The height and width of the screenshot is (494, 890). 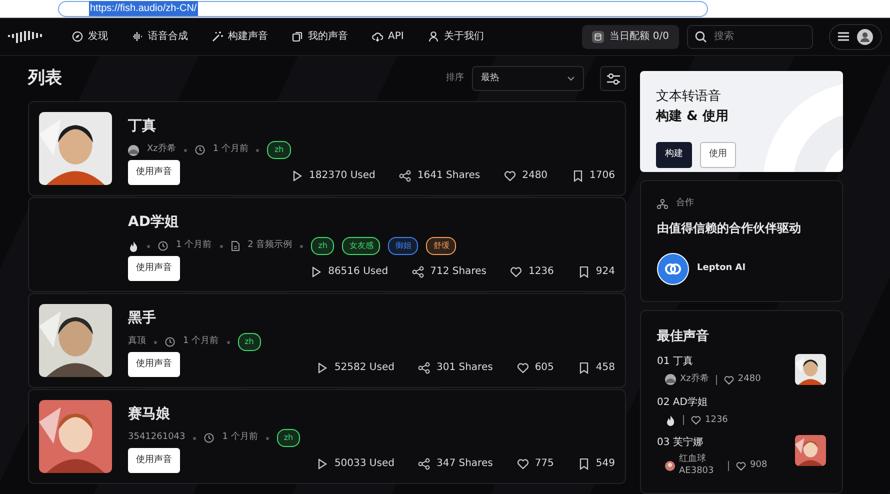 What do you see at coordinates (441, 246) in the screenshot?
I see `tag: 舒缓` at bounding box center [441, 246].